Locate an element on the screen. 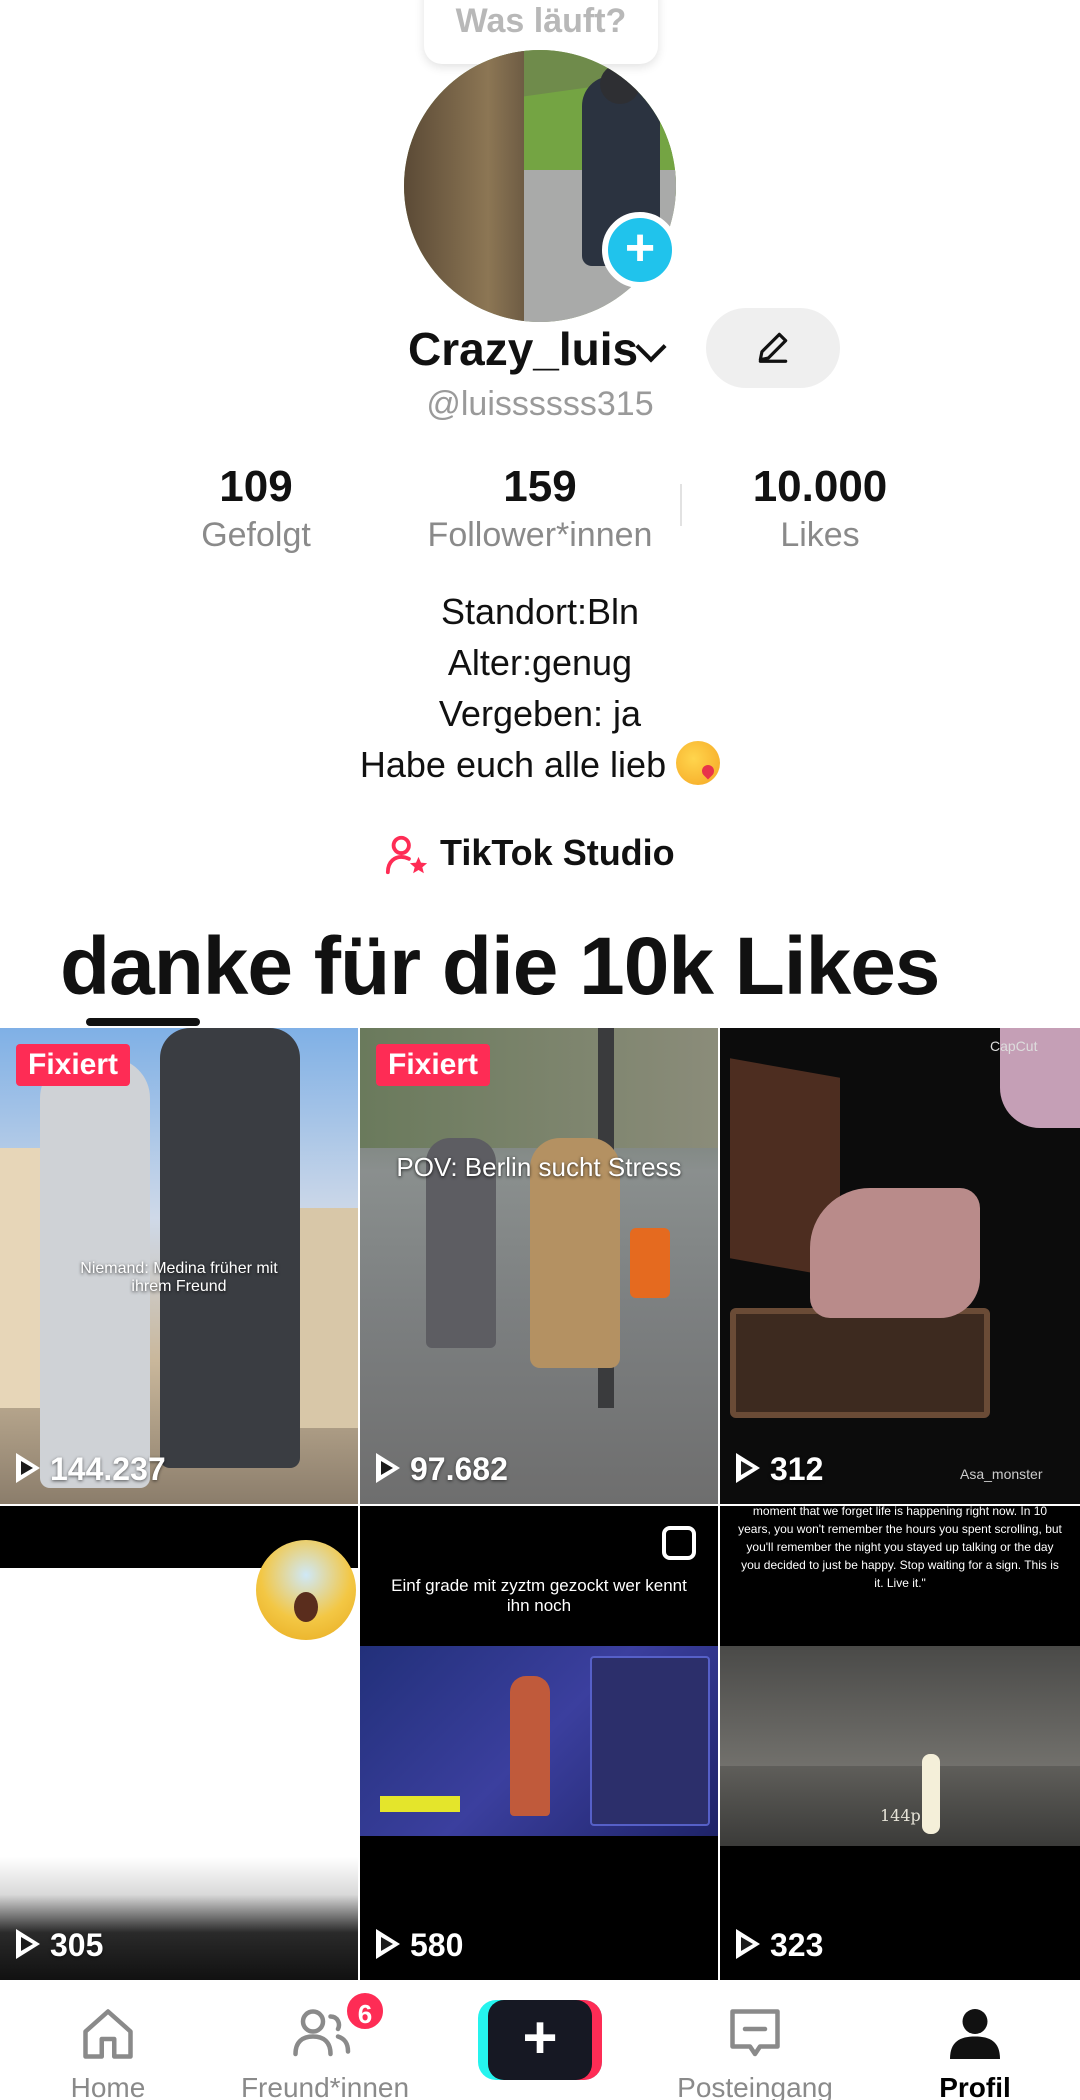 The width and height of the screenshot is (1080, 2100). profile-name: Crazy_luis is located at coordinates (523, 349).